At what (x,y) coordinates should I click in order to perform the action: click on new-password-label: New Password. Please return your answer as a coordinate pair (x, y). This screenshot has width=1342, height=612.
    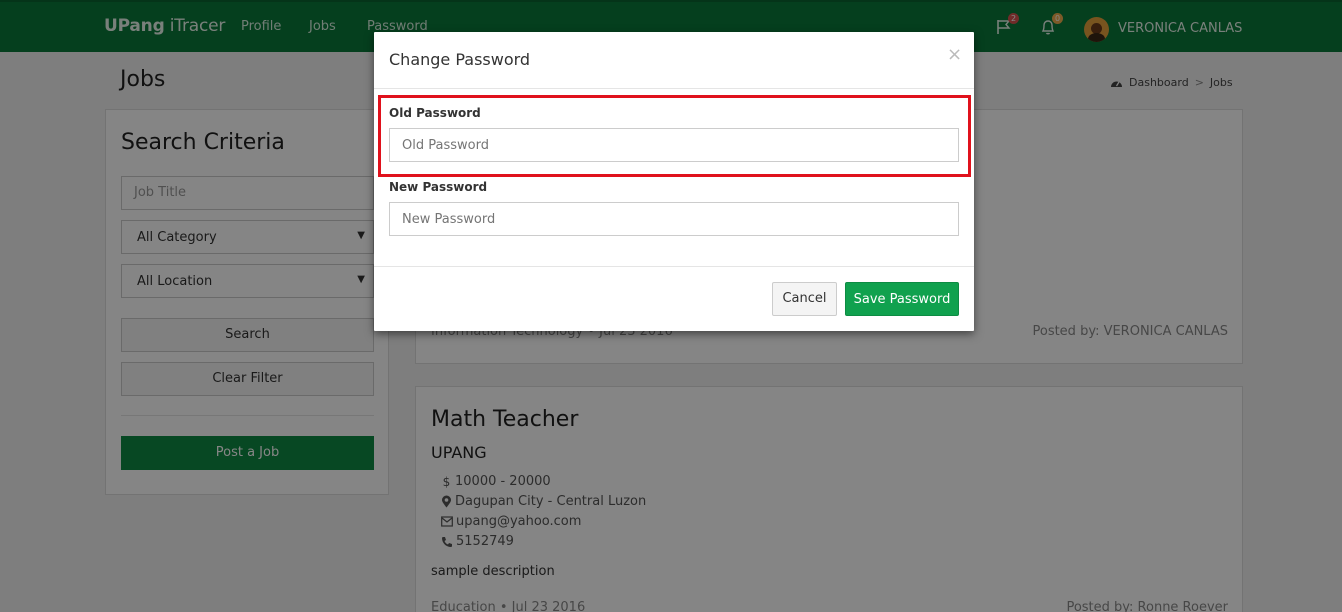
    Looking at the image, I should click on (438, 187).